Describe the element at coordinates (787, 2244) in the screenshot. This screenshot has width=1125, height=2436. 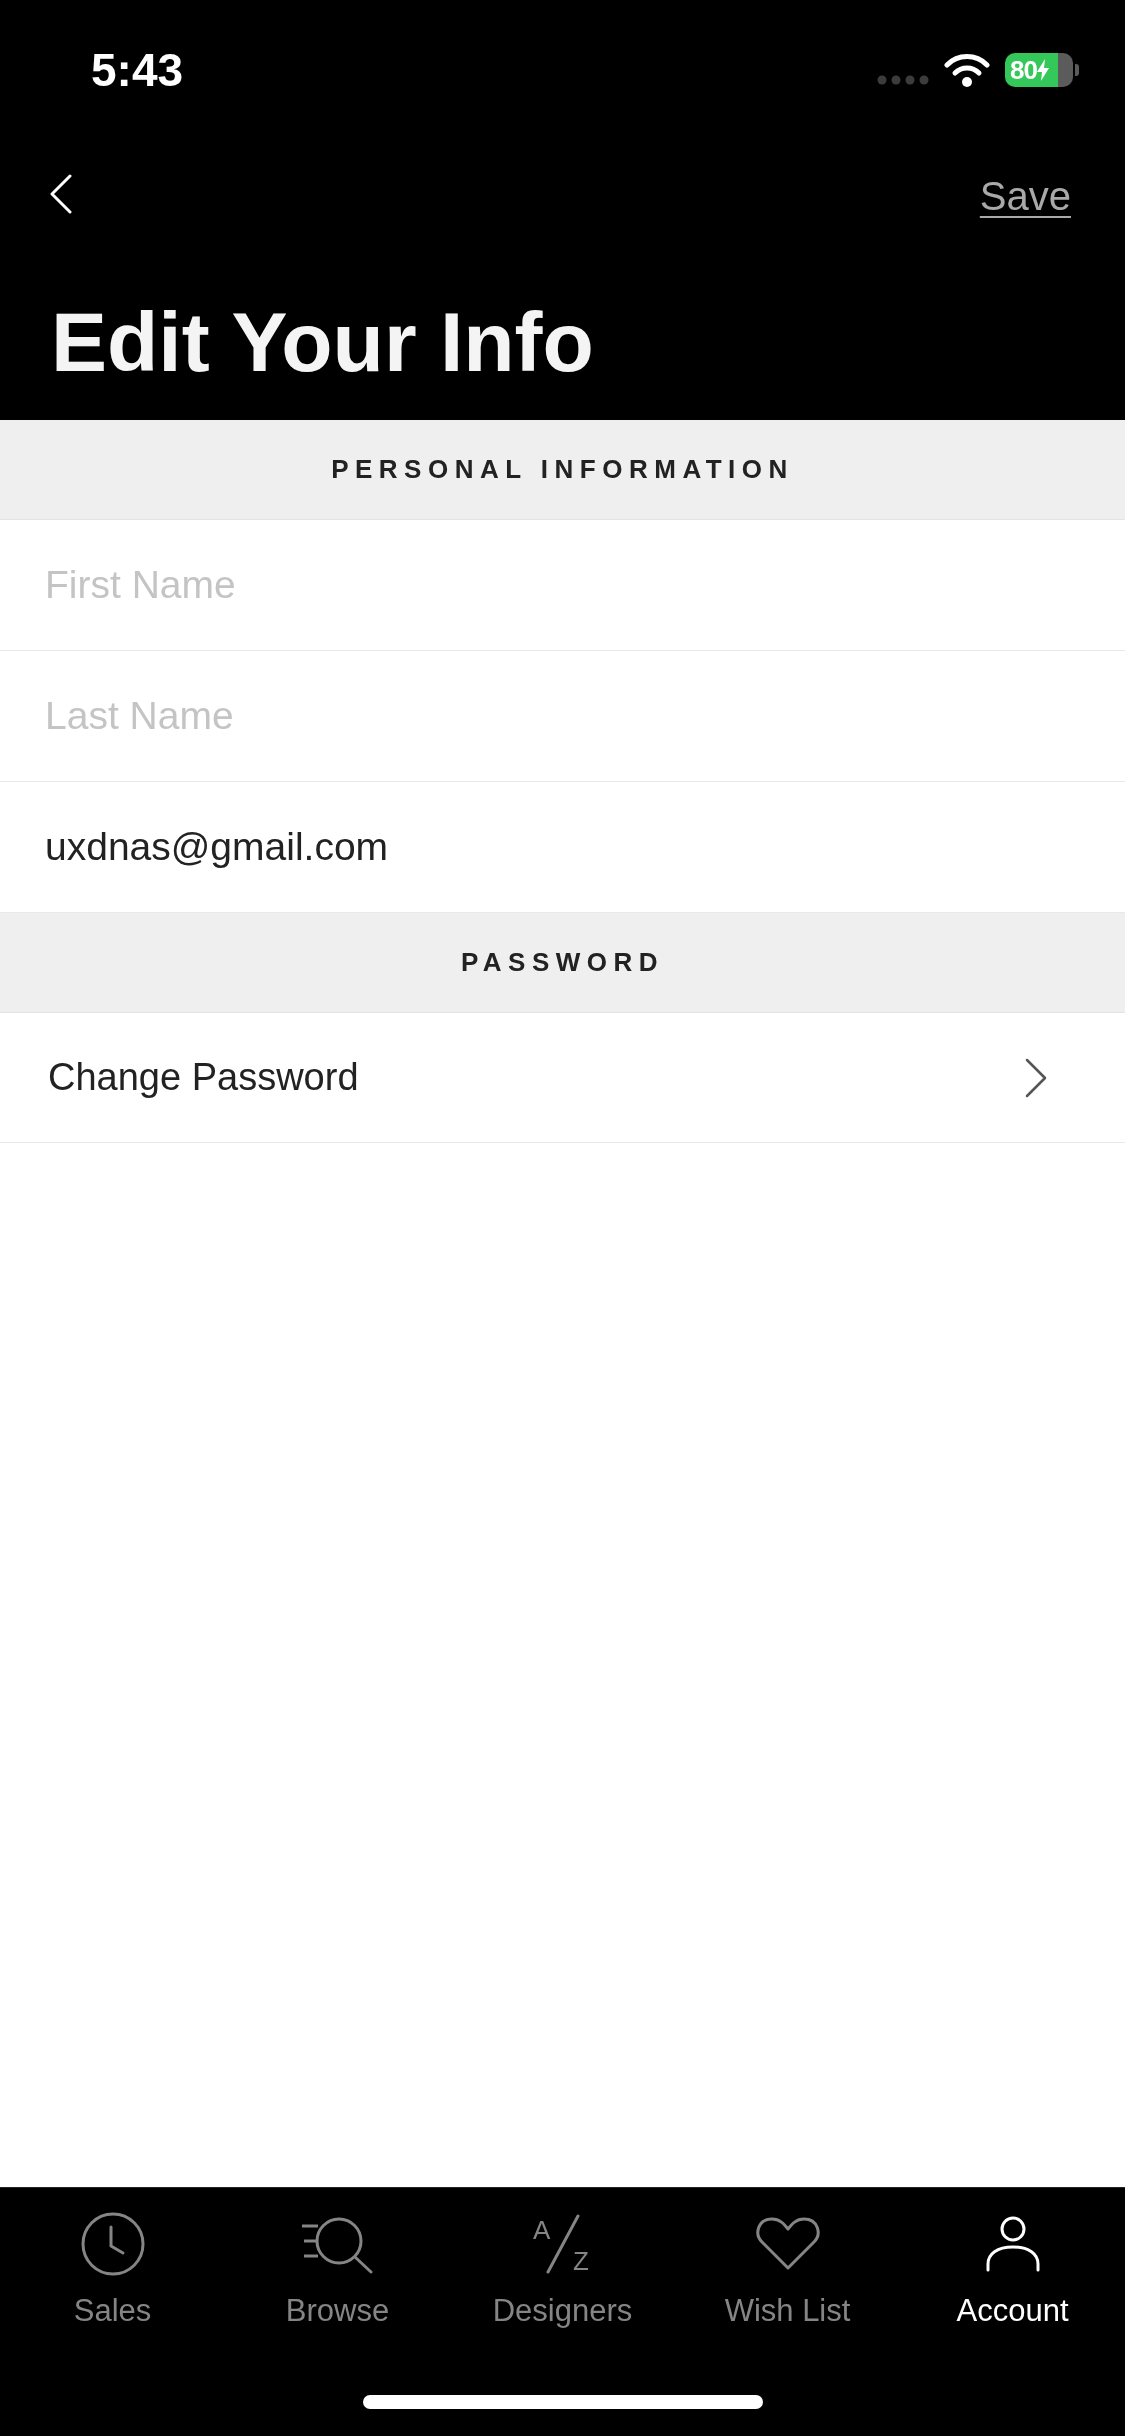
I see `heart-icon` at that location.